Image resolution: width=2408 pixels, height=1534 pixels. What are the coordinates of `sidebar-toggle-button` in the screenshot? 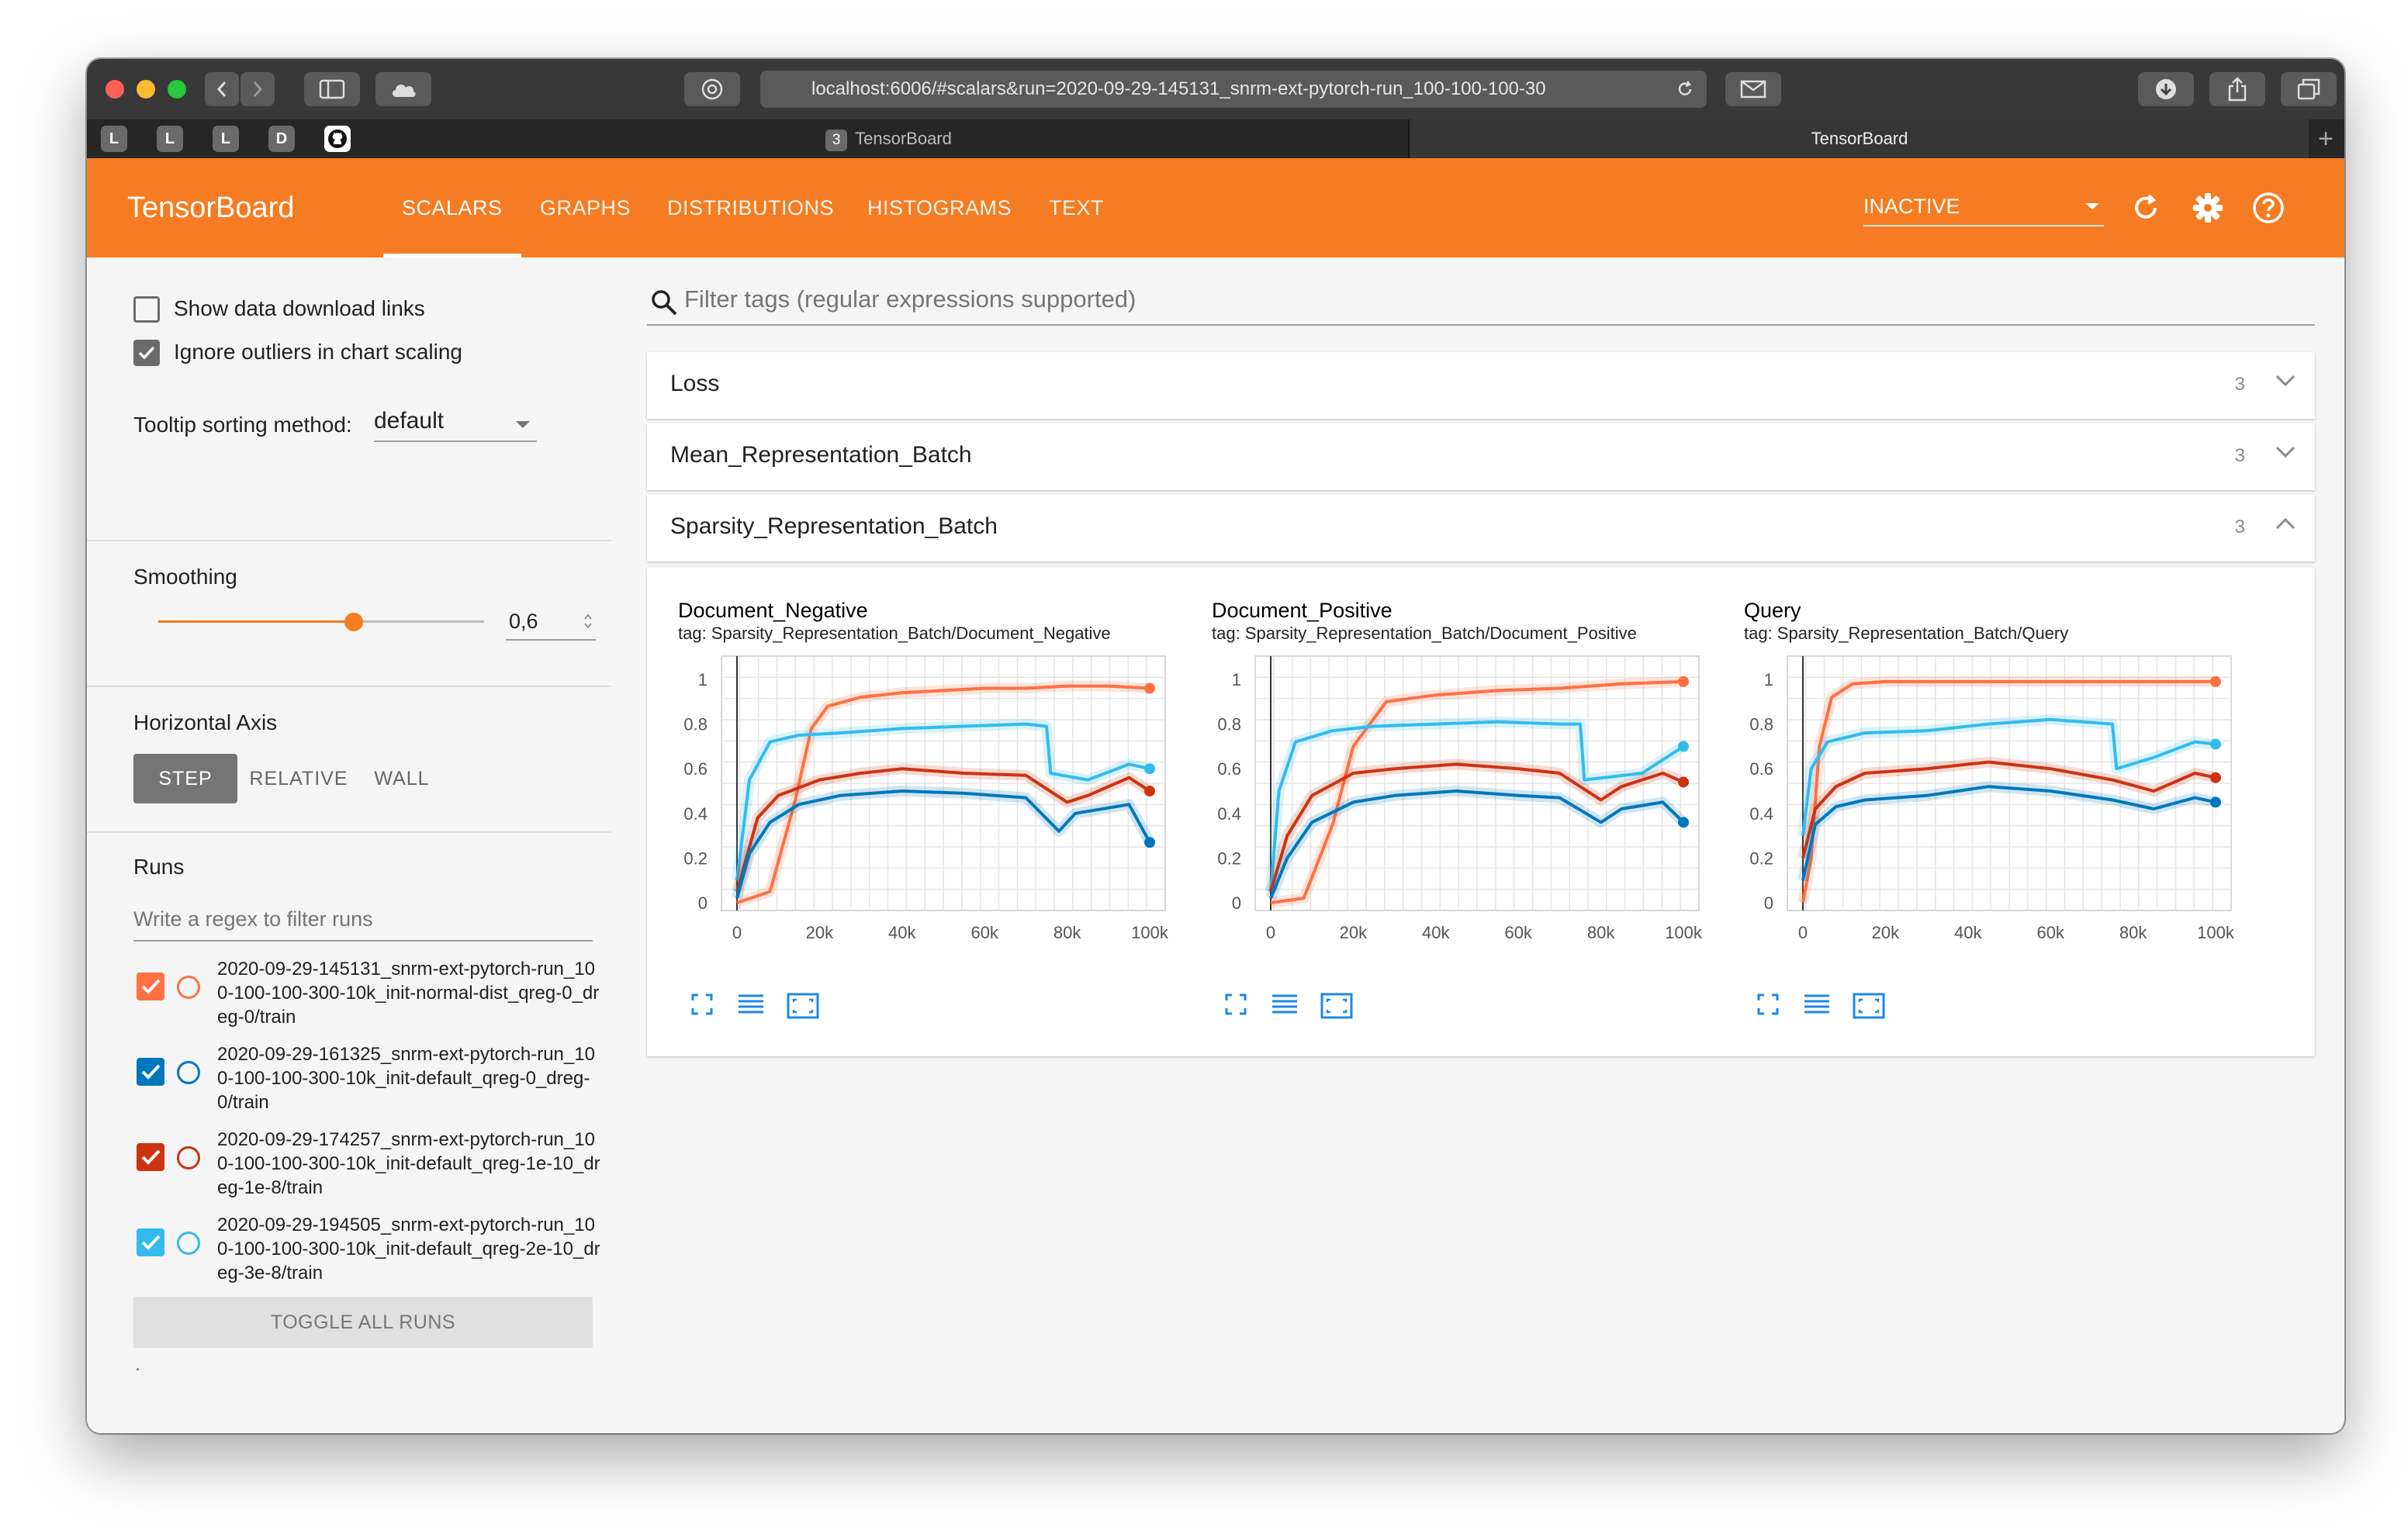 It's located at (332, 89).